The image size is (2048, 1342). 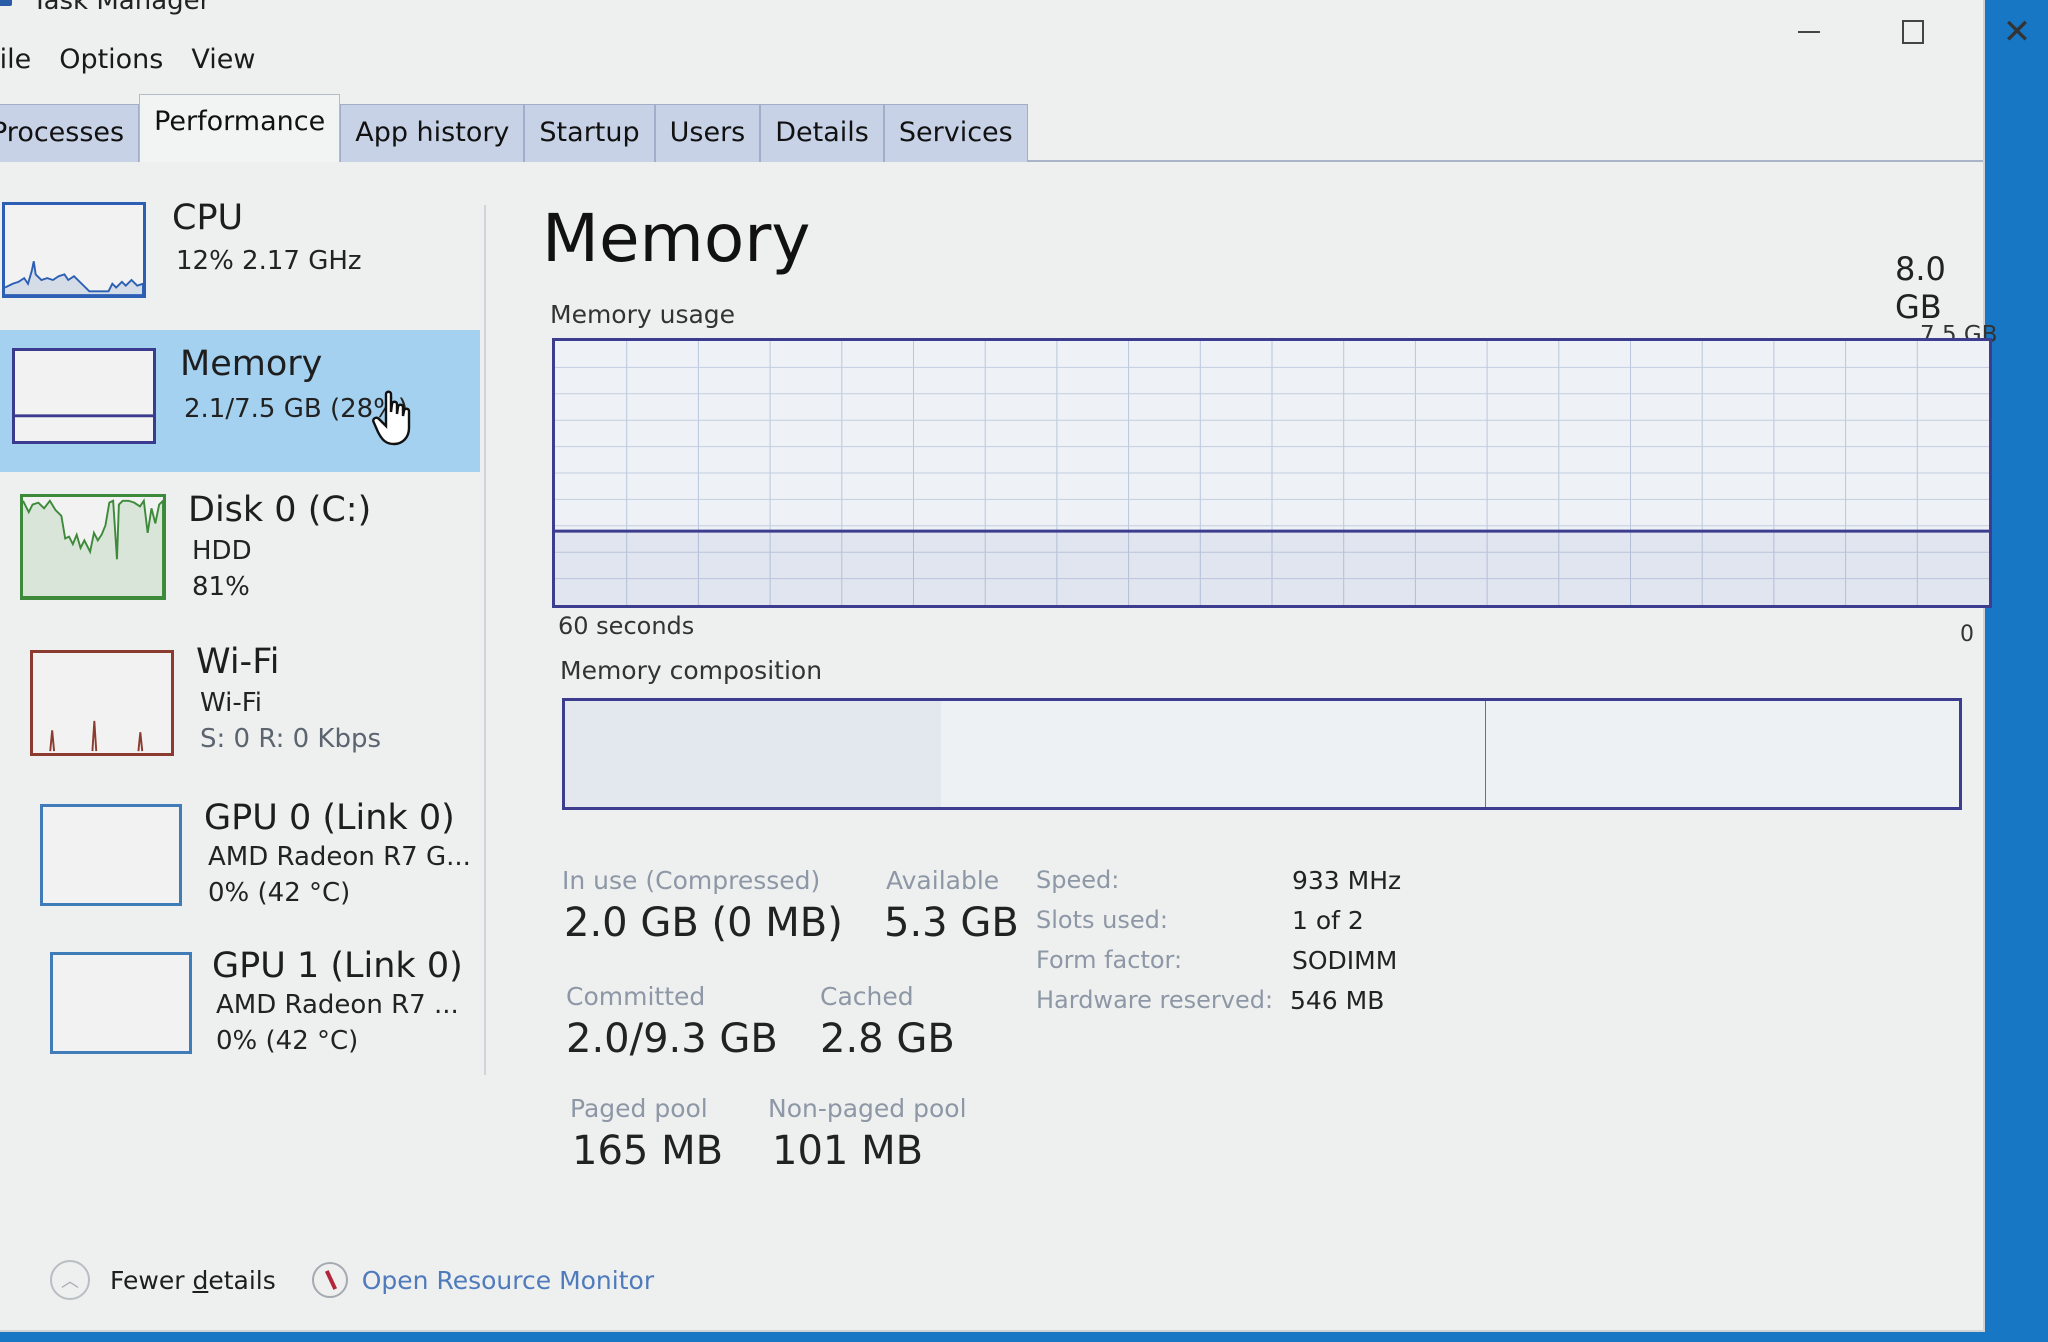 I want to click on available-label: Available, so click(x=943, y=880).